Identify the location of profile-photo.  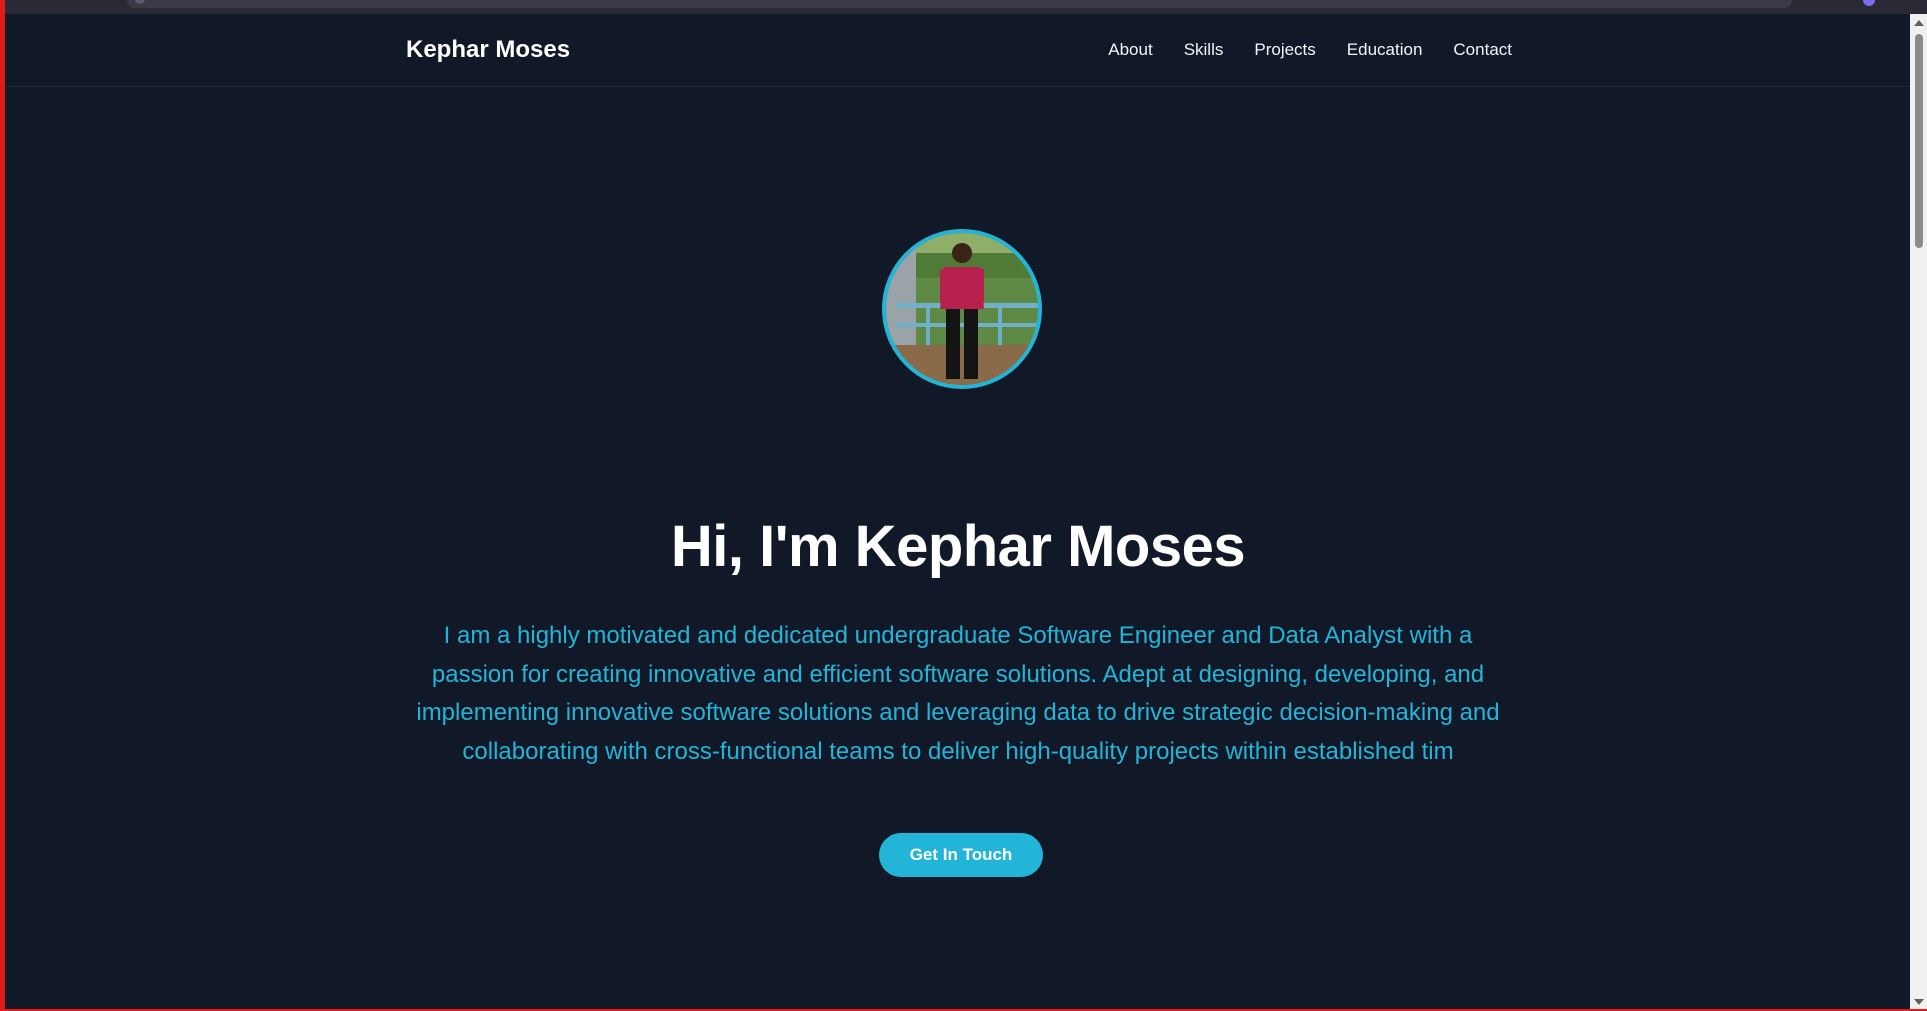
(962, 309).